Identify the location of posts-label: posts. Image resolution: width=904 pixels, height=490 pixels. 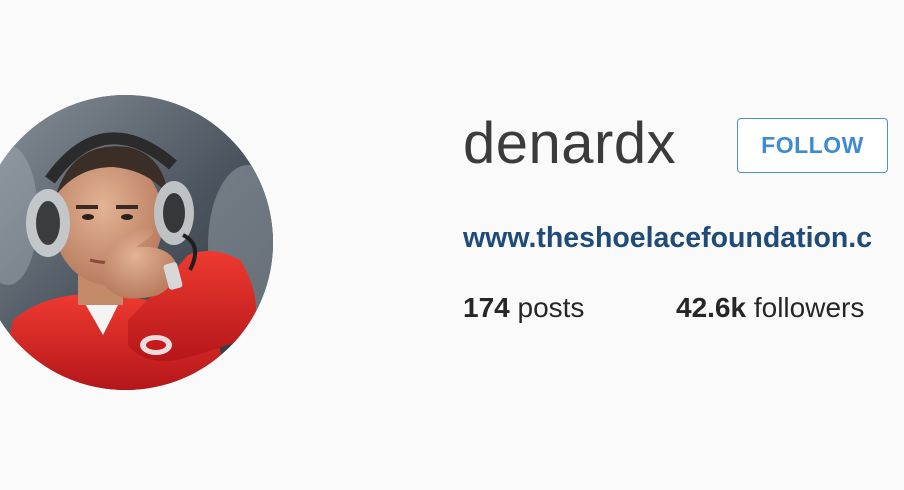
(551, 307).